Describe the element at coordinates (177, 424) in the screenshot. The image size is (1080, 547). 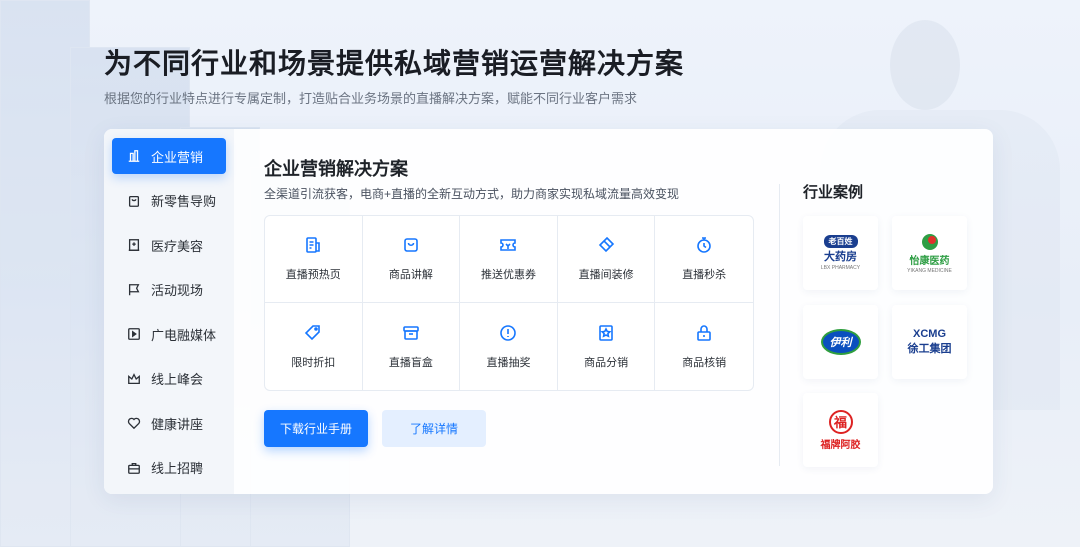
I see `sidebar-item-label: 健康讲座` at that location.